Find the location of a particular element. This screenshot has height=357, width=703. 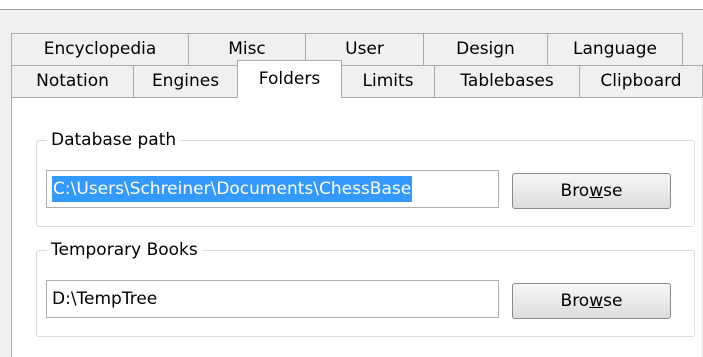

tab-design: Design is located at coordinates (485, 49).